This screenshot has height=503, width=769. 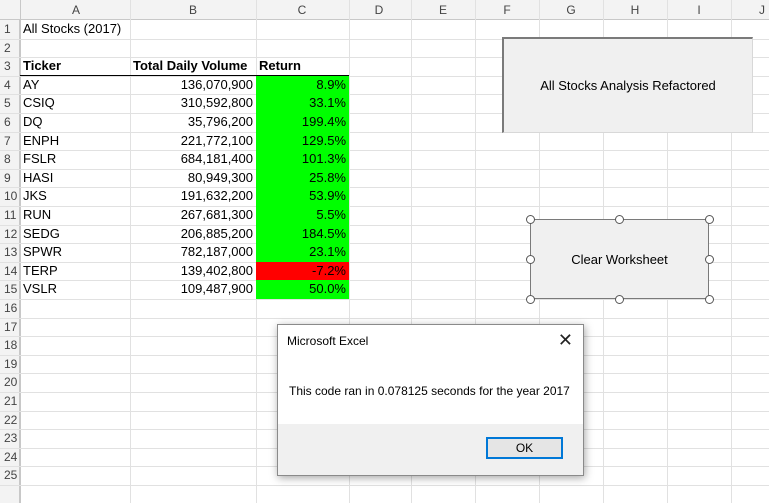 What do you see at coordinates (709, 259) in the screenshot?
I see `resize-handle-middle-right` at bounding box center [709, 259].